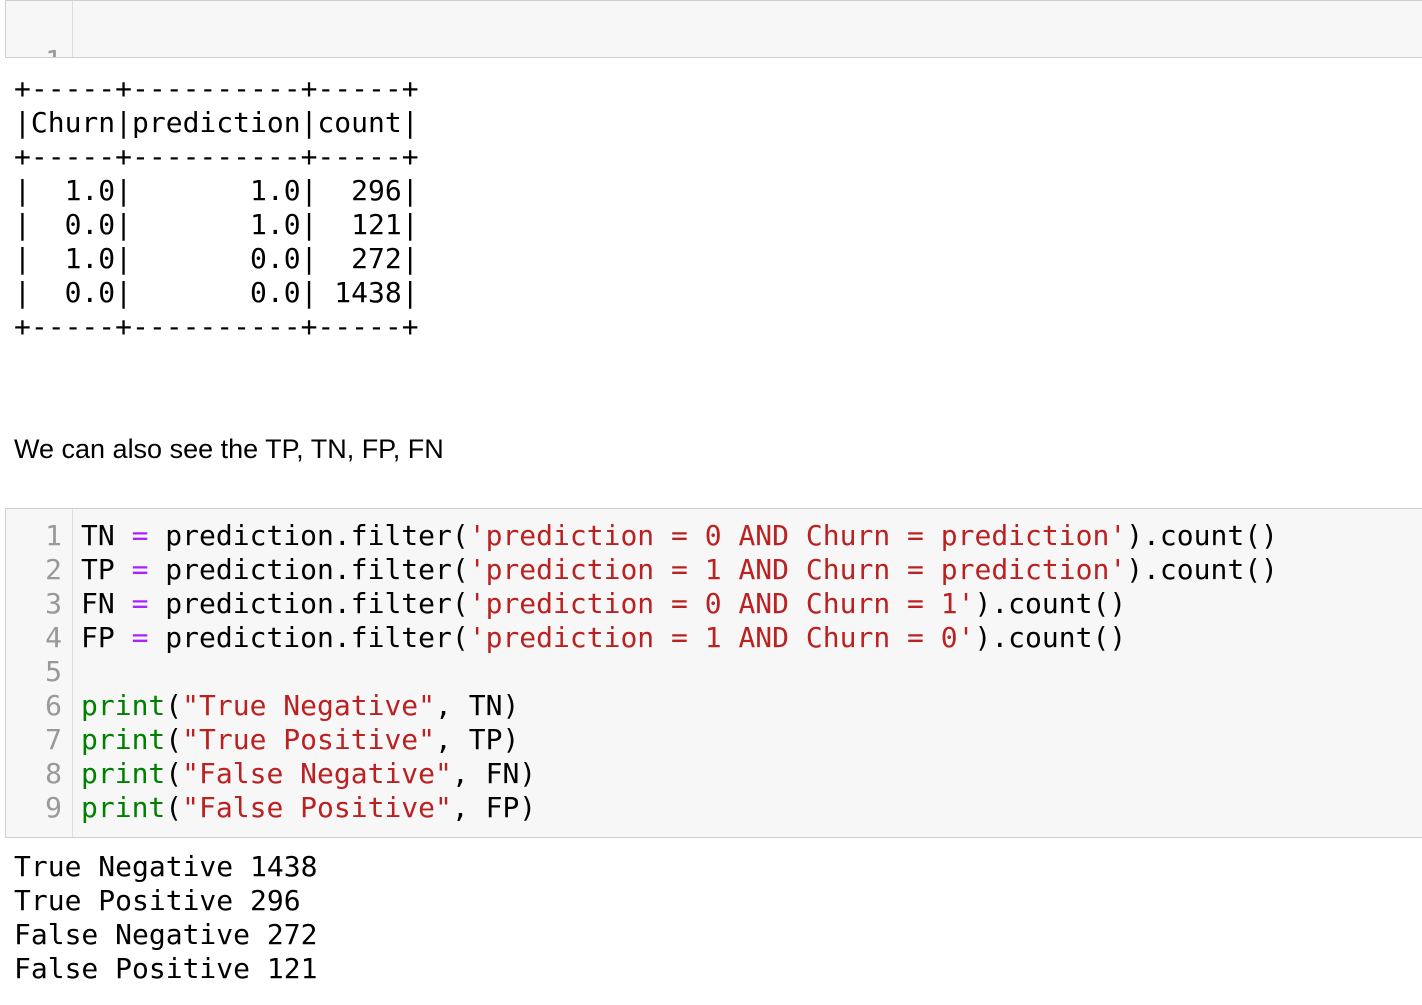  What do you see at coordinates (216, 122) in the screenshot?
I see `output-table-line: |Churn|prediction|count|` at bounding box center [216, 122].